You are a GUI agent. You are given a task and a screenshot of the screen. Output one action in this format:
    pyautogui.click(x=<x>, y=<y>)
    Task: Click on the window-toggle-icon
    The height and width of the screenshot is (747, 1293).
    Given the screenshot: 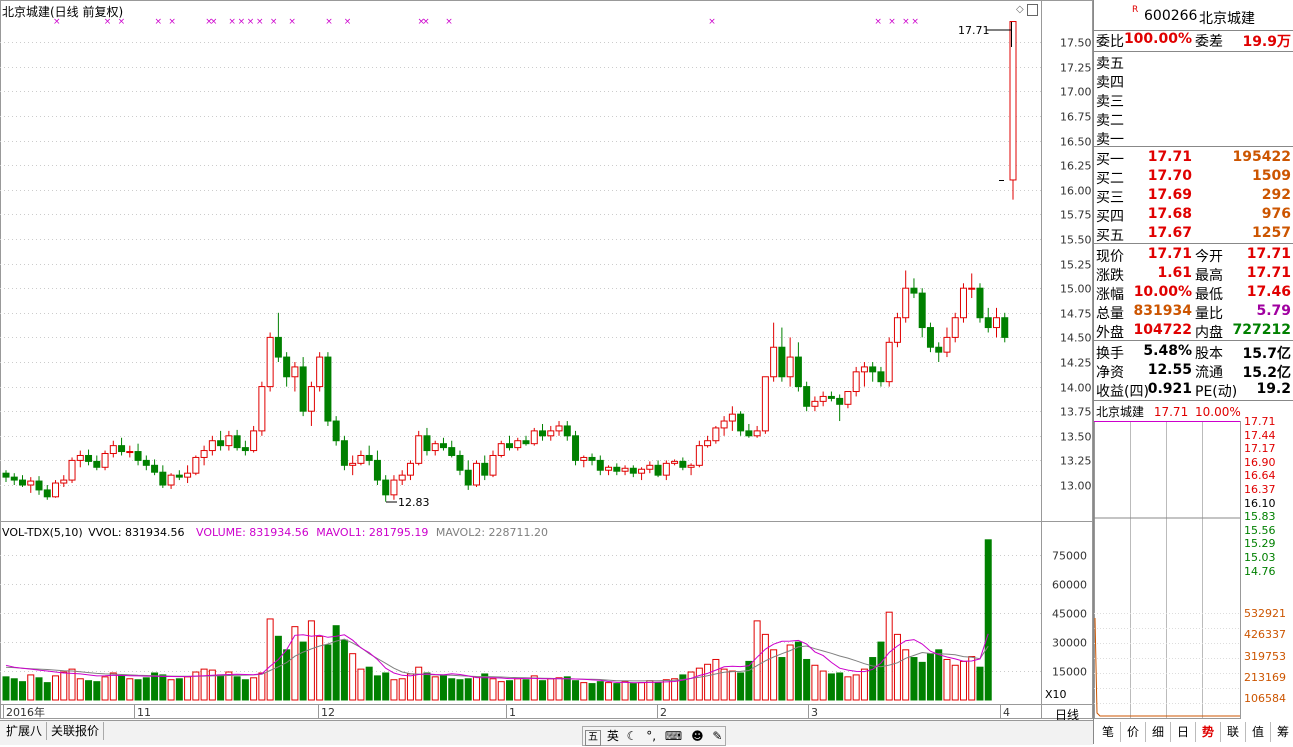 What is the action you would take?
    pyautogui.click(x=1032, y=10)
    